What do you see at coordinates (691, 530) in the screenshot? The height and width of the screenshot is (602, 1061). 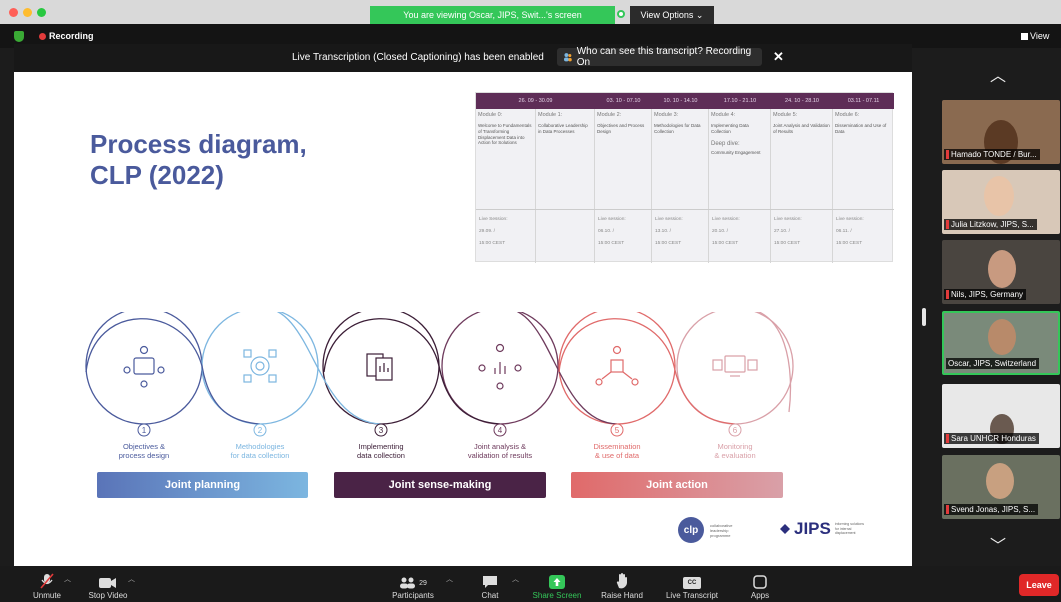 I see `clp-logo-mark: clp` at bounding box center [691, 530].